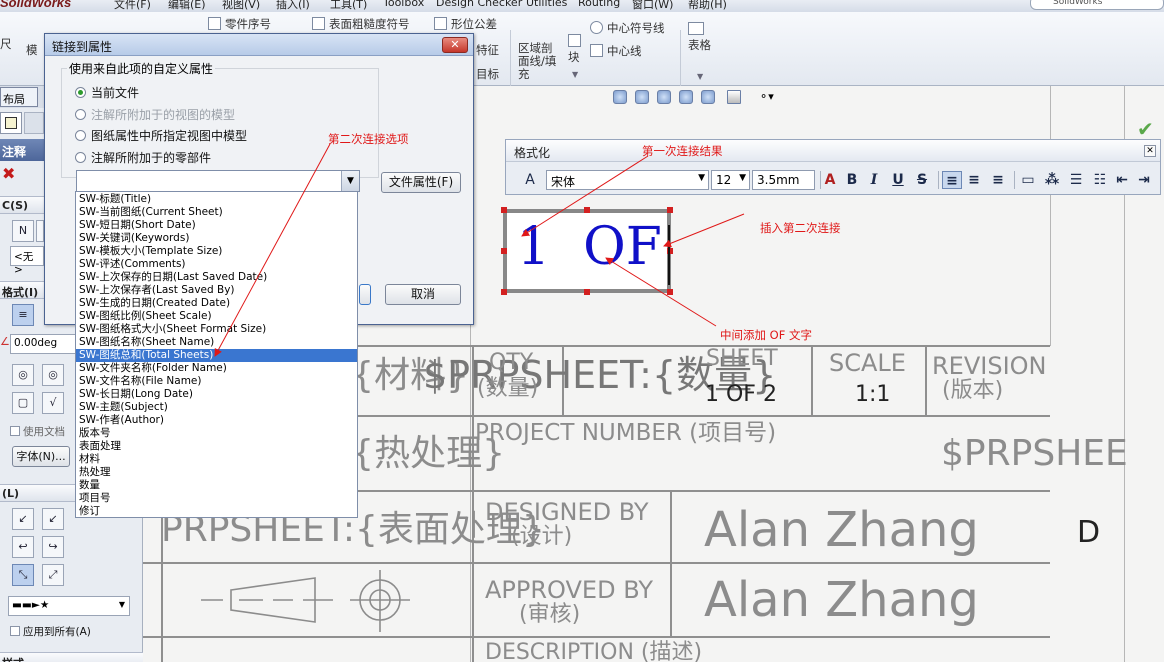  Describe the element at coordinates (707, 6) in the screenshot. I see `menu-help: 帮助(H)` at that location.